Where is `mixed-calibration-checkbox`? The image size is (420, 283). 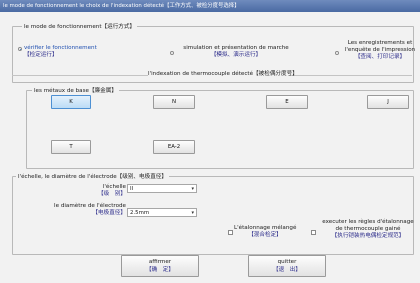 mixed-calibration-checkbox is located at coordinates (230, 232).